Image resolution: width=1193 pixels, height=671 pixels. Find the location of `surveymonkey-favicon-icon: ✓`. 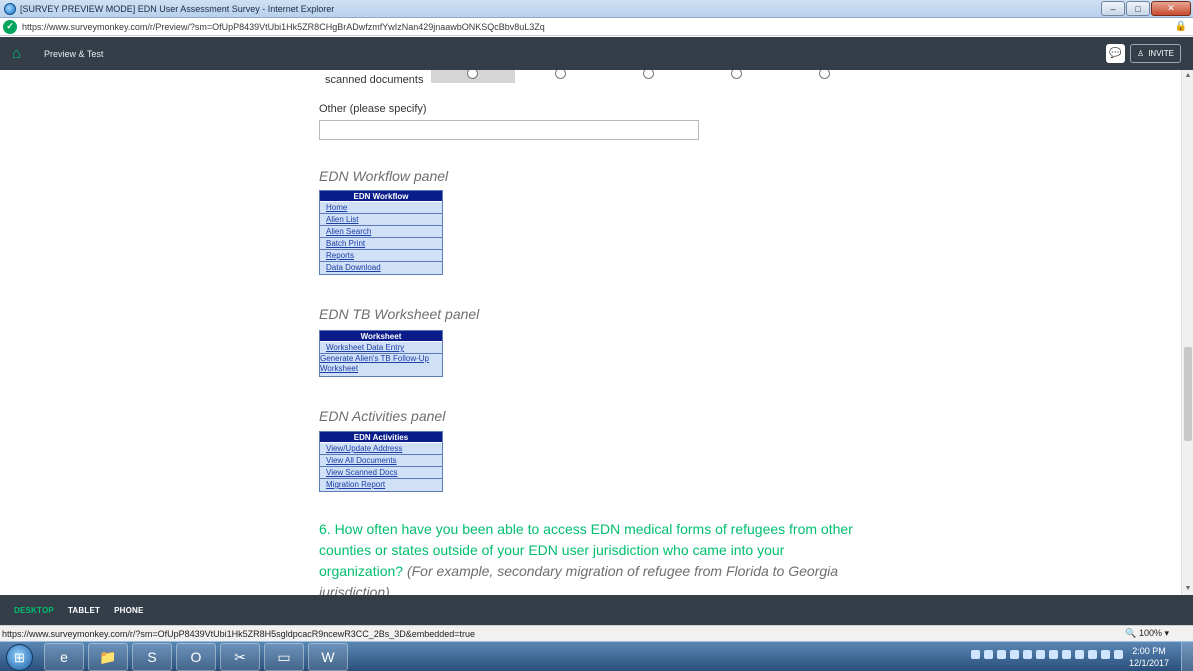

surveymonkey-favicon-icon: ✓ is located at coordinates (10, 26).